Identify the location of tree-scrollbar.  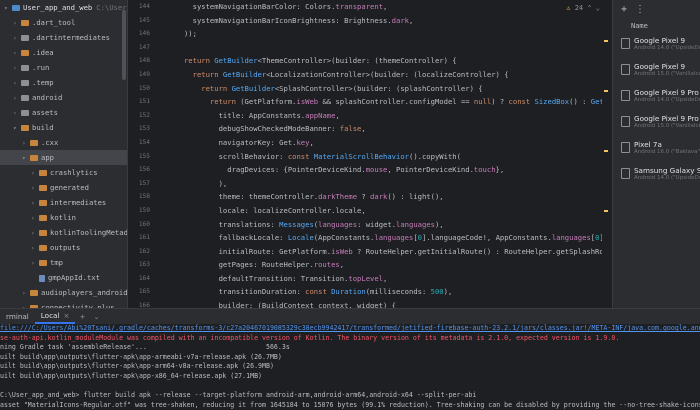
(124, 45).